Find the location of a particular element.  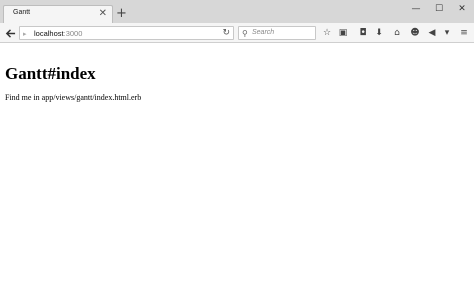

tab-title: Gantt is located at coordinates (22, 12).